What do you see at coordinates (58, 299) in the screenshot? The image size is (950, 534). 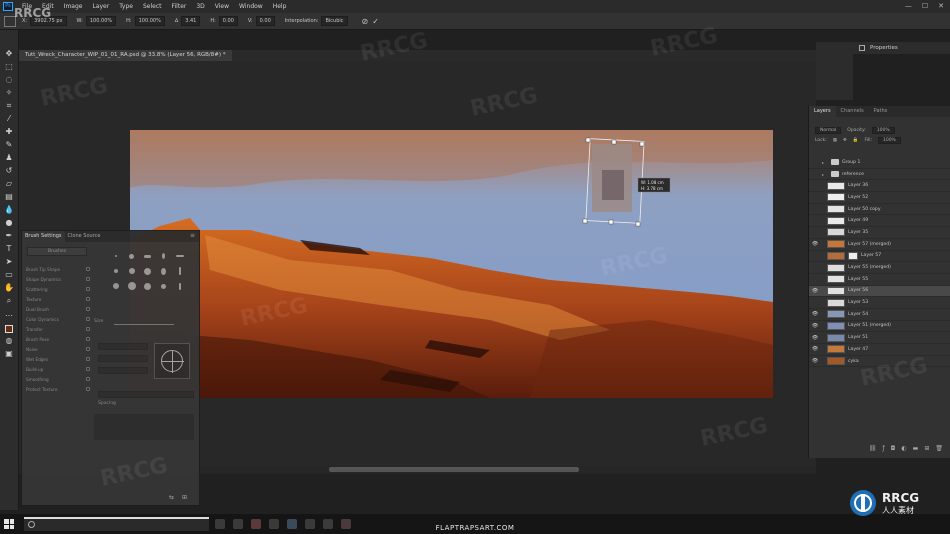 I see `brush-option: Texture` at bounding box center [58, 299].